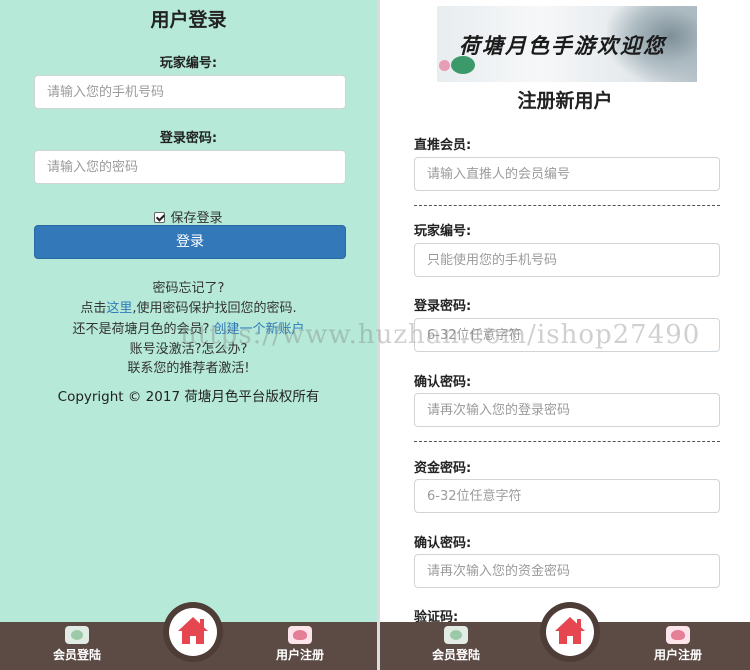 This screenshot has width=750, height=670. What do you see at coordinates (190, 242) in the screenshot?
I see `login-button: 登录` at bounding box center [190, 242].